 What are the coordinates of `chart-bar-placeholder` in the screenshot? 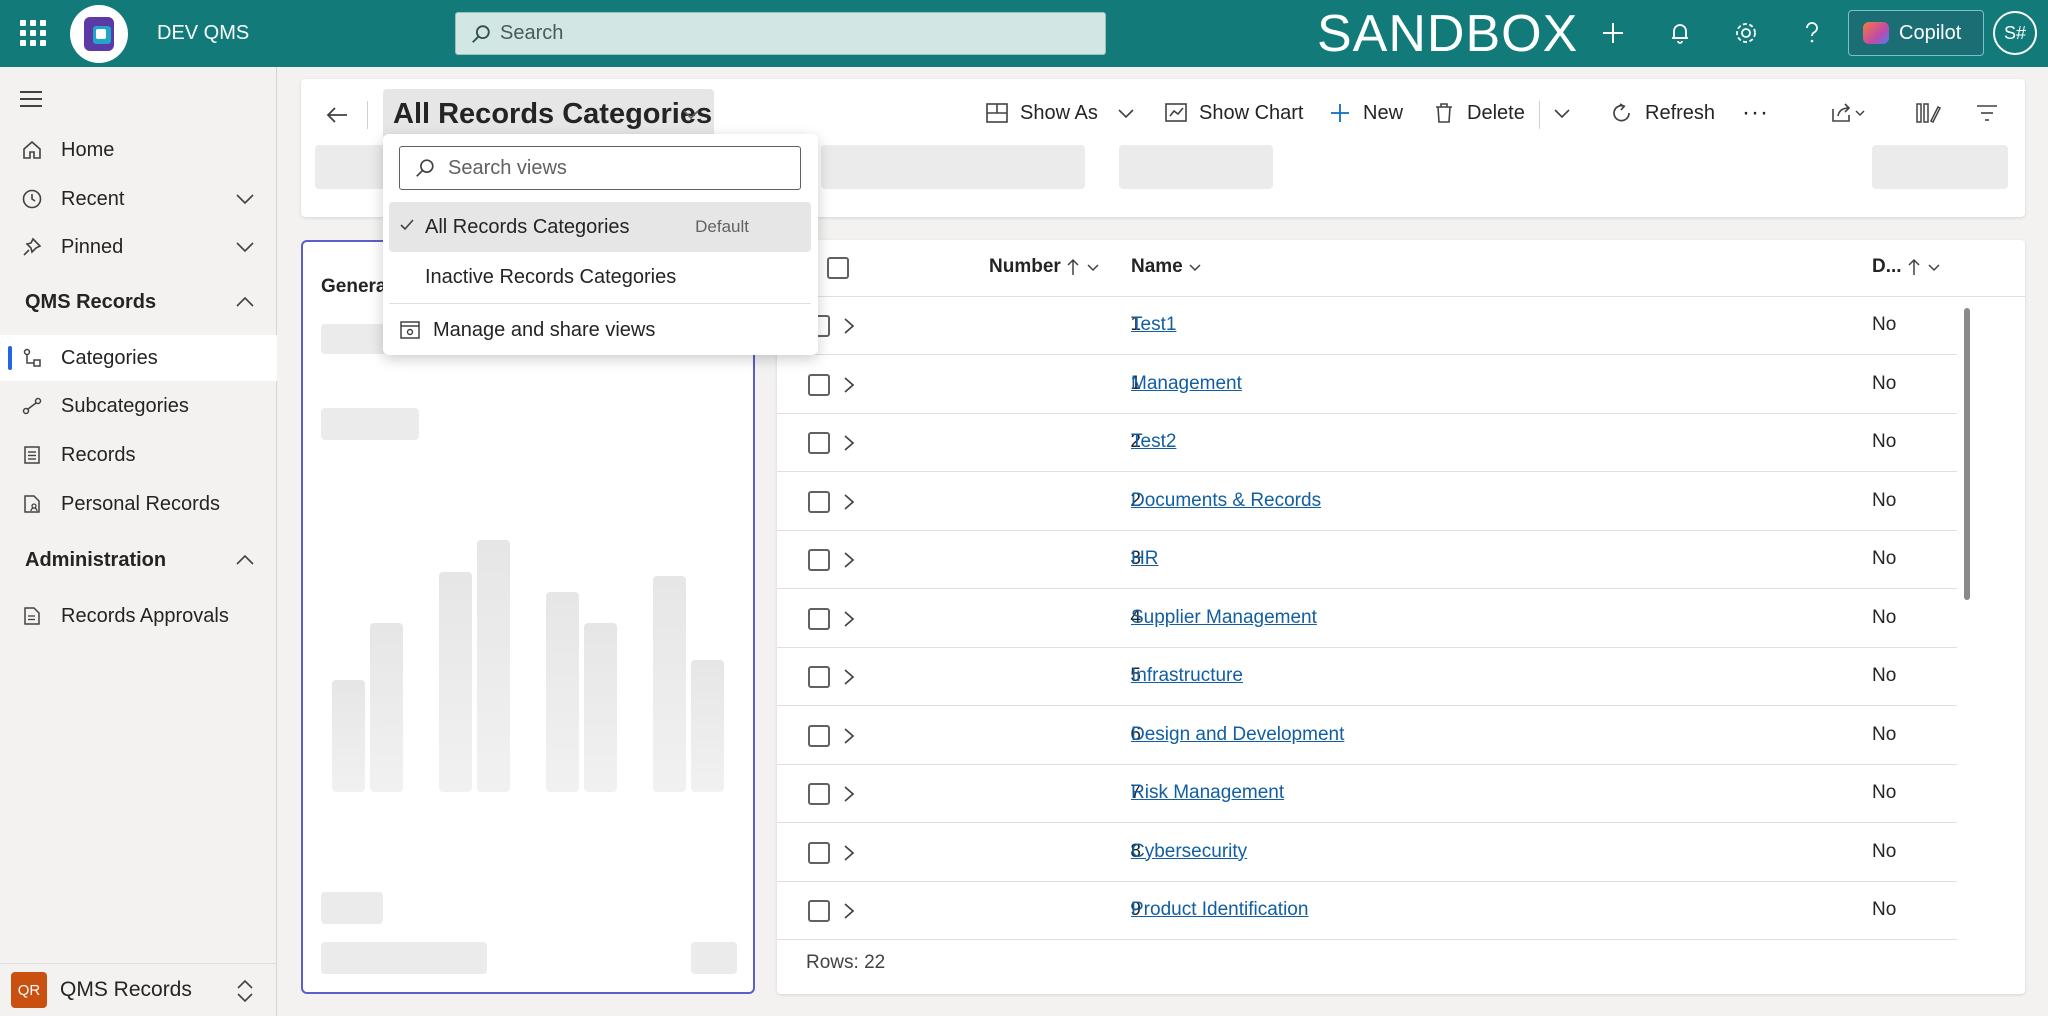 It's located at (348, 736).